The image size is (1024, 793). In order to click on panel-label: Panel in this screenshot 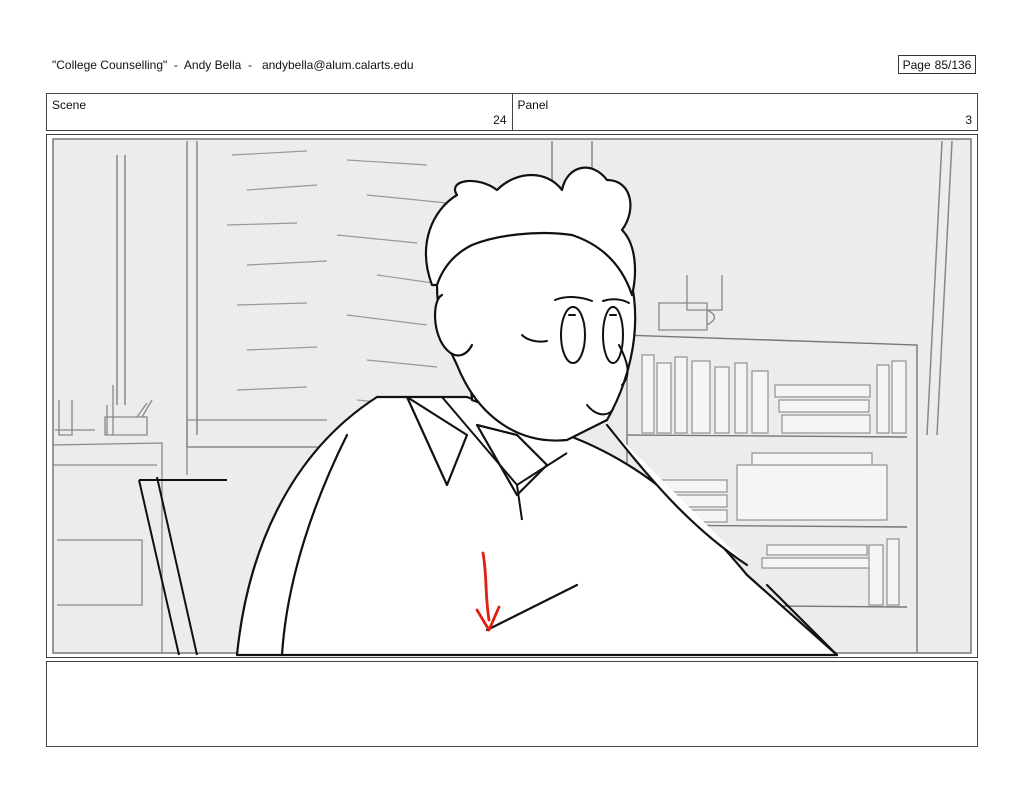, I will do `click(533, 105)`.